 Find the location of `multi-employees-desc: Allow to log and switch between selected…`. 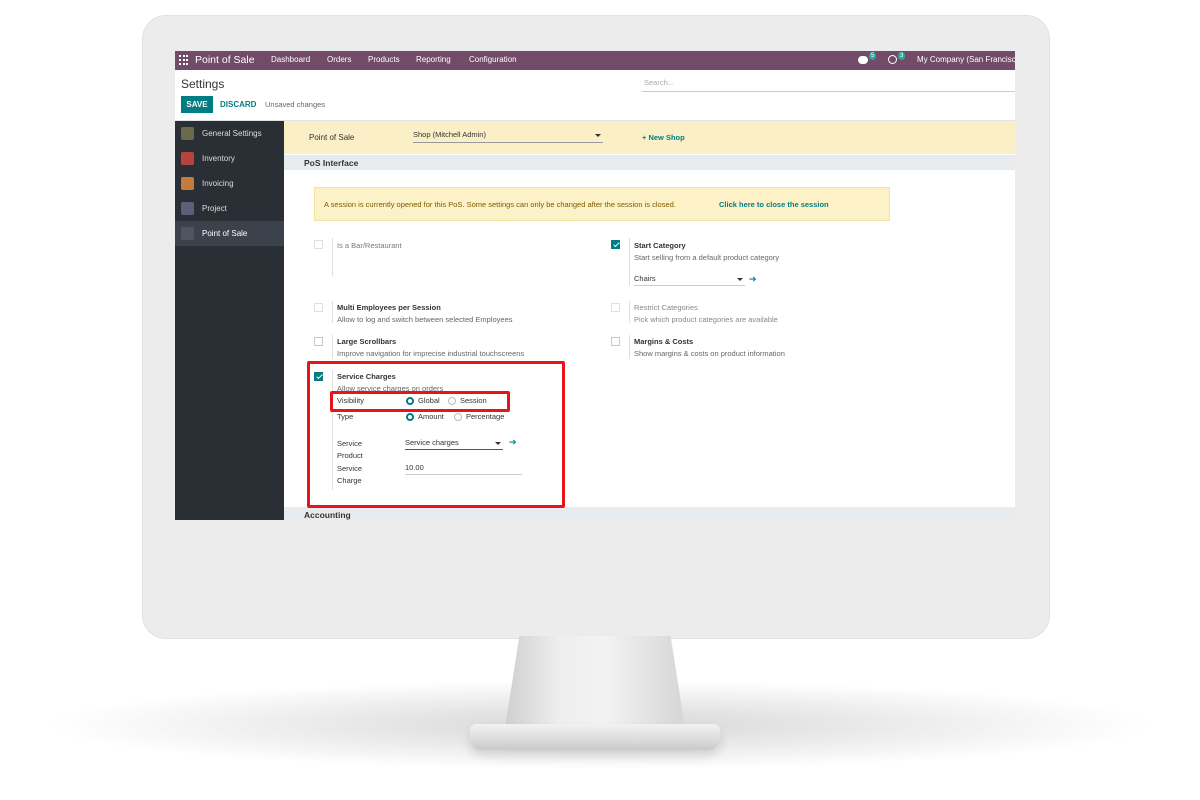

multi-employees-desc: Allow to log and switch between selected… is located at coordinates (425, 319).